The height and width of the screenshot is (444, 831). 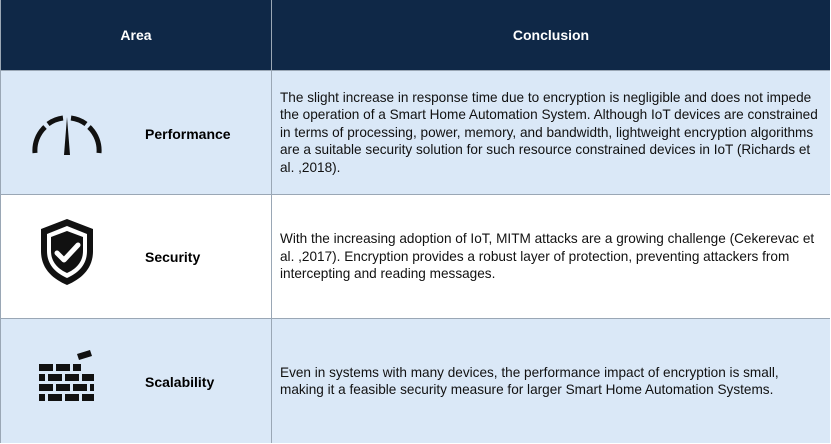 What do you see at coordinates (67, 134) in the screenshot?
I see `gauge-icon` at bounding box center [67, 134].